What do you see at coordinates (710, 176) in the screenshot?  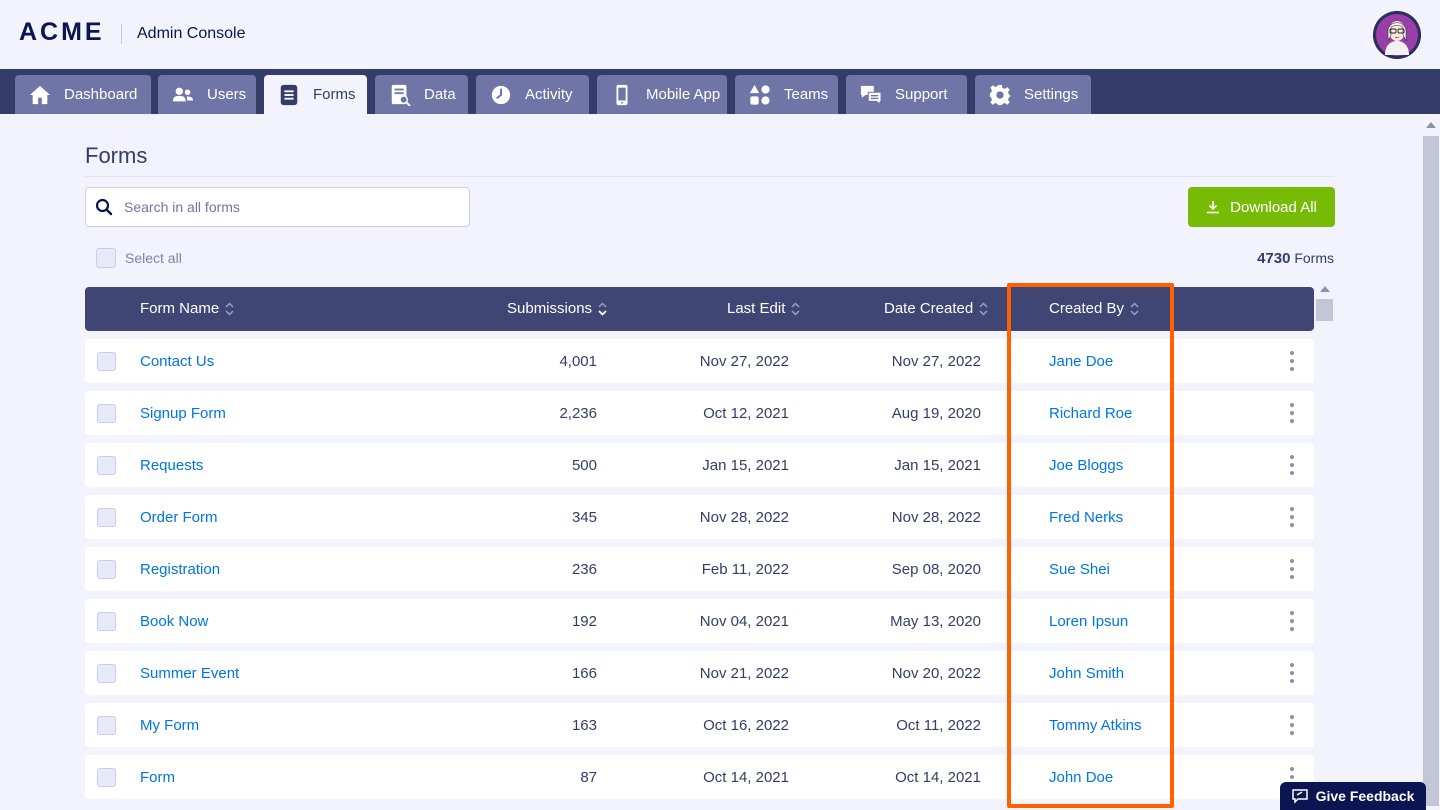 I see `title-divider` at bounding box center [710, 176].